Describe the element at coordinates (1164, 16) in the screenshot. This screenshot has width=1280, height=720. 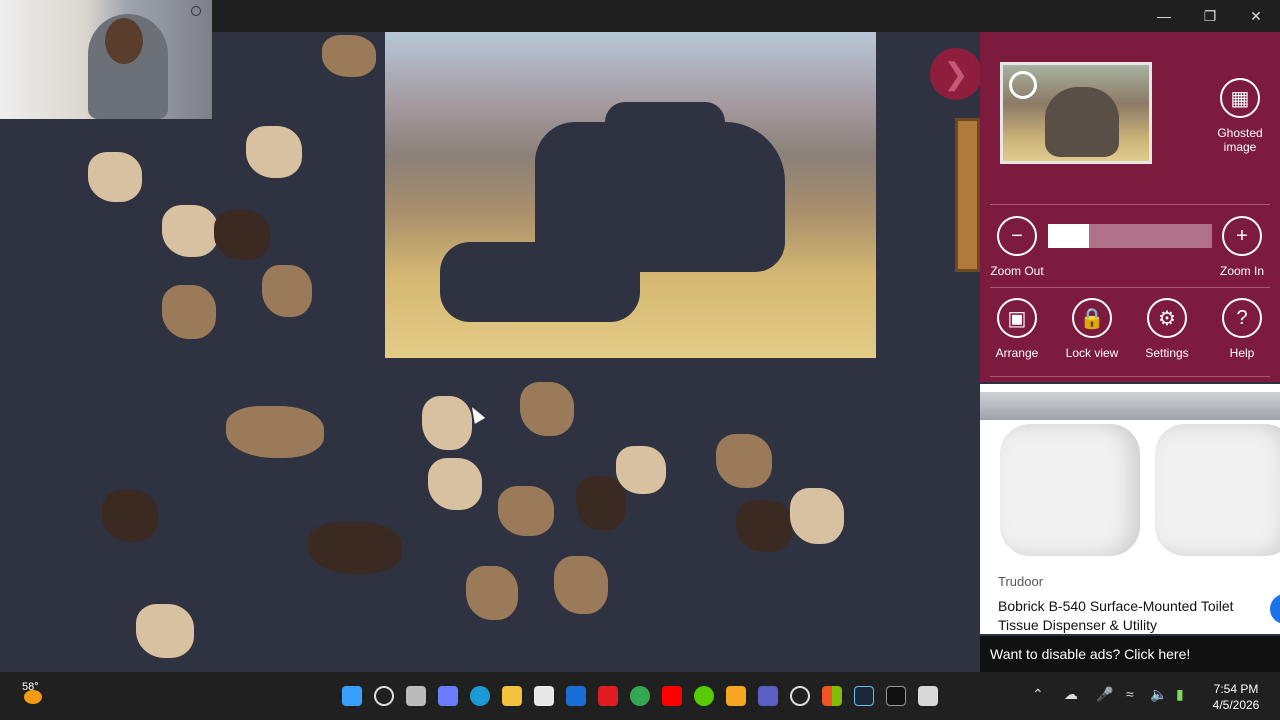
I see `minimize-button: —` at that location.